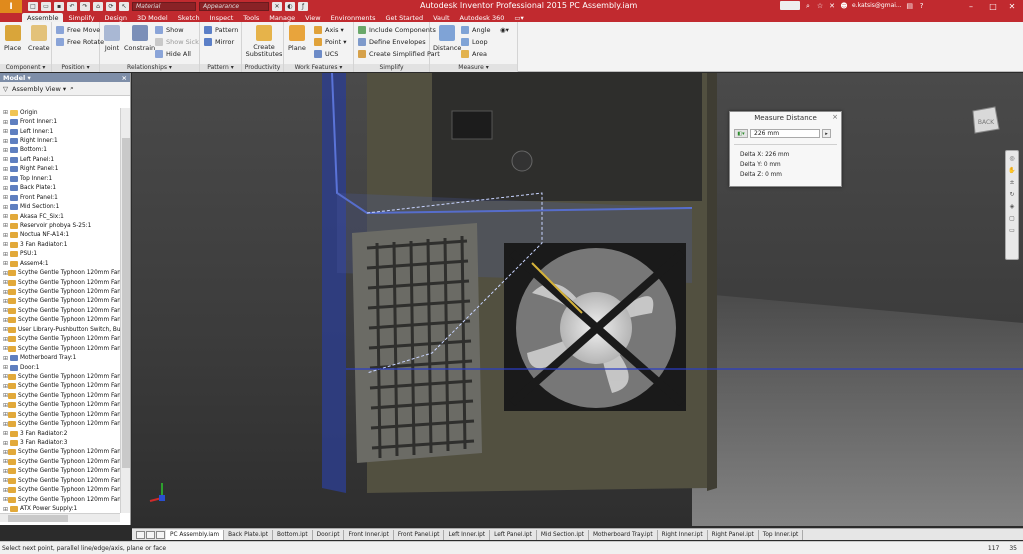 This screenshot has width=1023, height=554. Describe the element at coordinates (1012, 6) in the screenshot. I see `close-button: ✕` at that location.